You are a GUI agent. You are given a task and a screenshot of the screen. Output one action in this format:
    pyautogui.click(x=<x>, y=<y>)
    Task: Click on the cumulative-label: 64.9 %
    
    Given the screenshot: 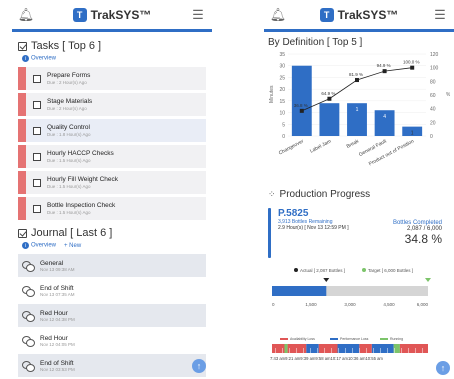 What is the action you would take?
    pyautogui.click(x=328, y=93)
    